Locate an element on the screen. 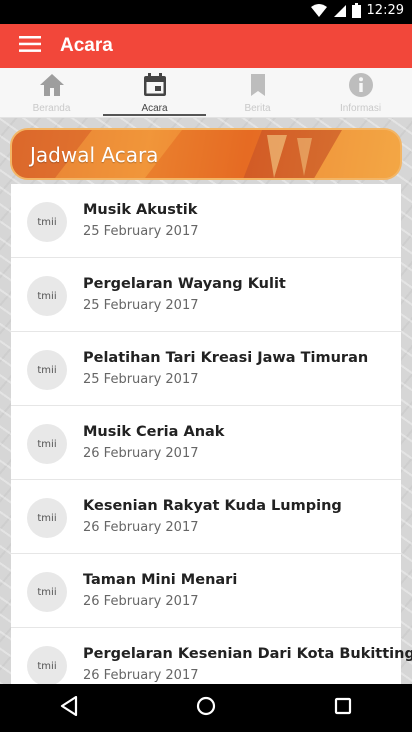 Image resolution: width=412 pixels, height=732 pixels. hamburger-icon is located at coordinates (30, 46).